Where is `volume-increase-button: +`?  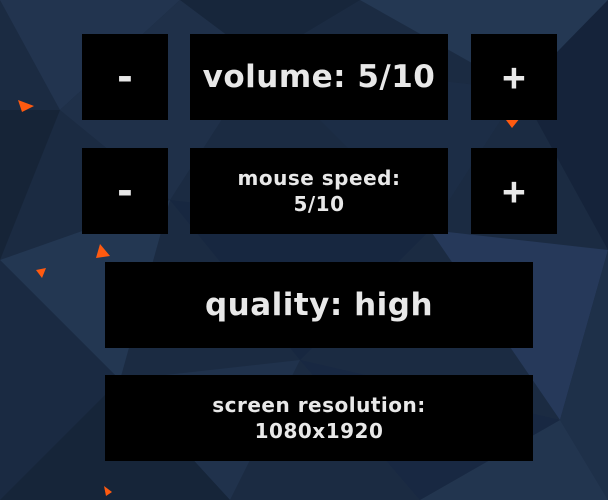 volume-increase-button: + is located at coordinates (514, 77).